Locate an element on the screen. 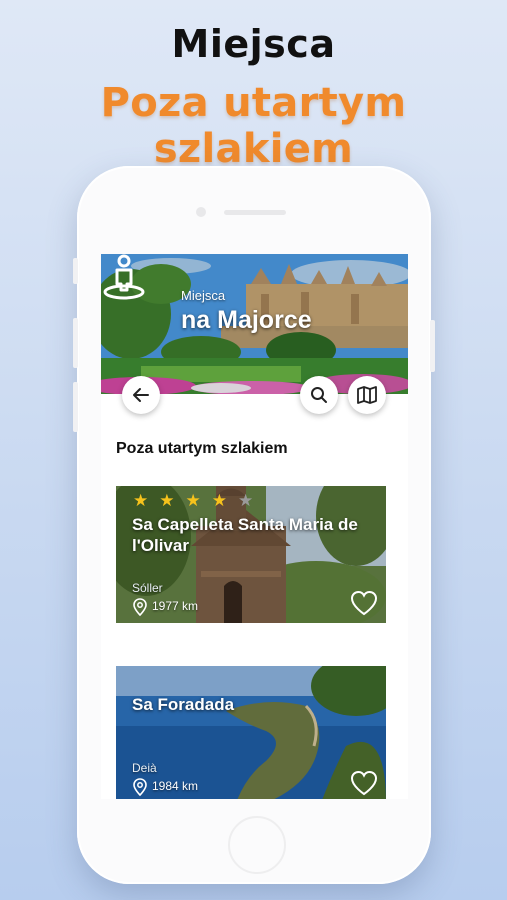 Image resolution: width=507 pixels, height=900 pixels. hero-header: Miejsca na Majorce is located at coordinates (254, 324).